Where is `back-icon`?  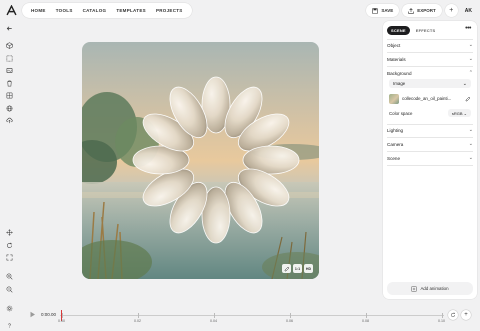
back-icon is located at coordinates (9, 28).